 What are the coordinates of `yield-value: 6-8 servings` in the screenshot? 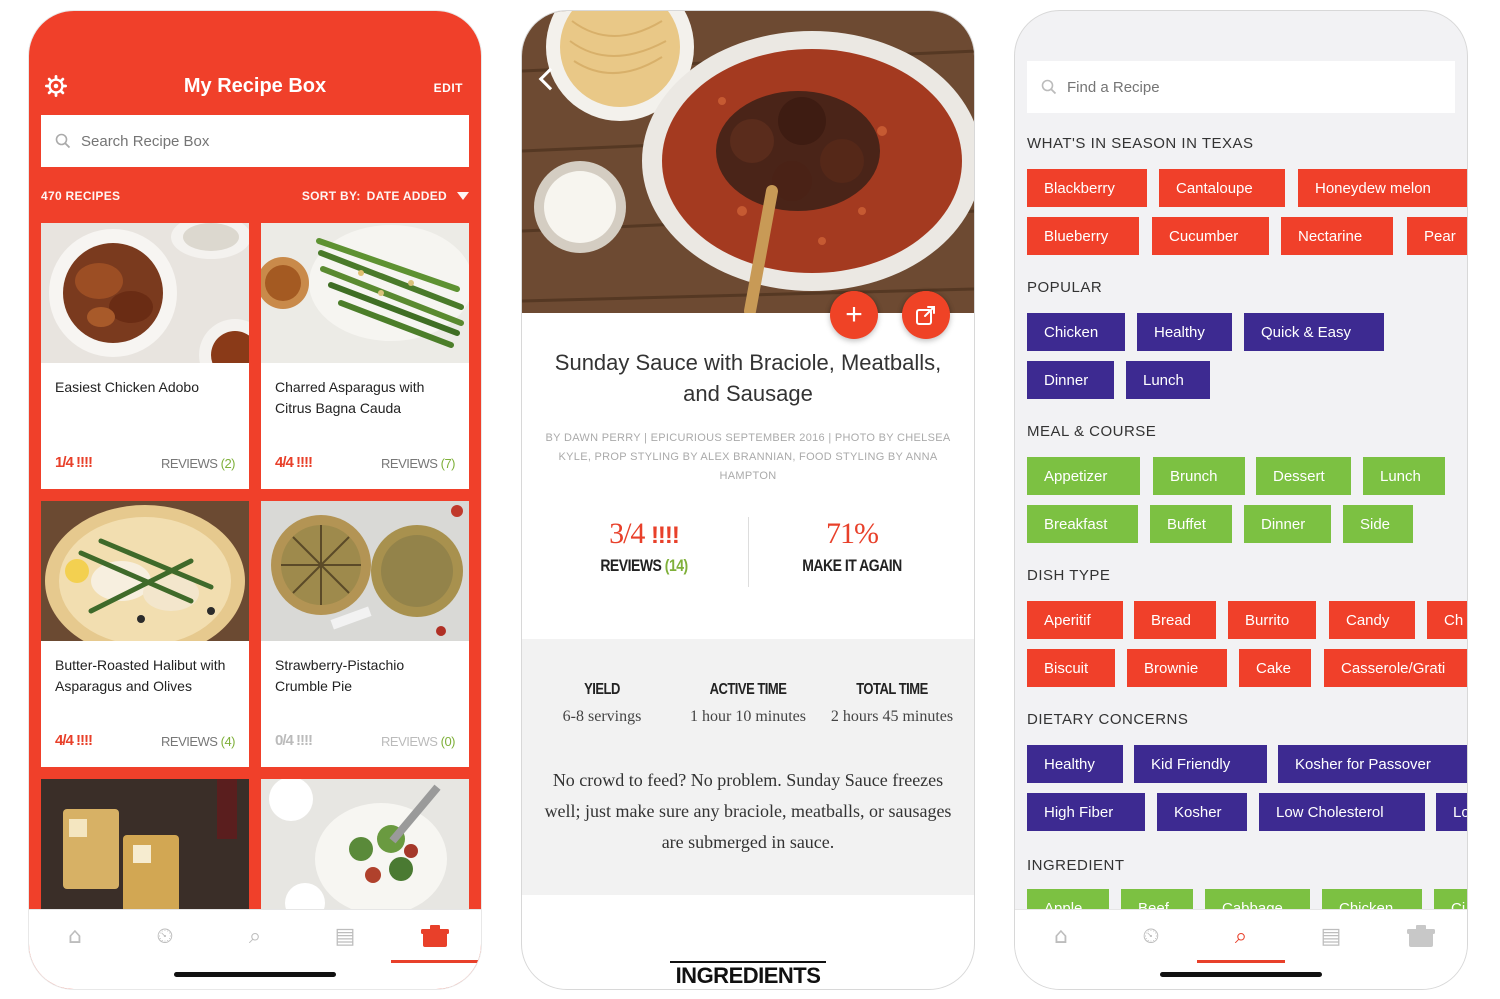 It's located at (602, 716).